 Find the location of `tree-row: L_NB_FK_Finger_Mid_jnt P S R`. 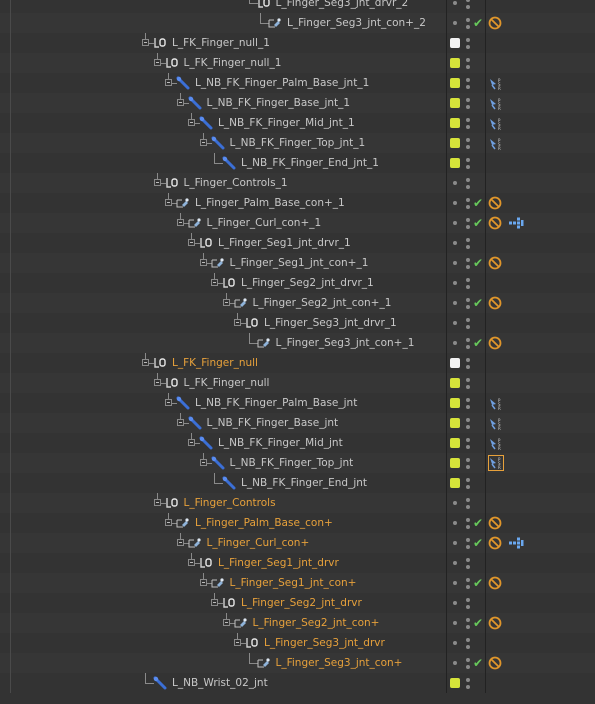

tree-row: L_NB_FK_Finger_Mid_jnt P S R is located at coordinates (297, 443).